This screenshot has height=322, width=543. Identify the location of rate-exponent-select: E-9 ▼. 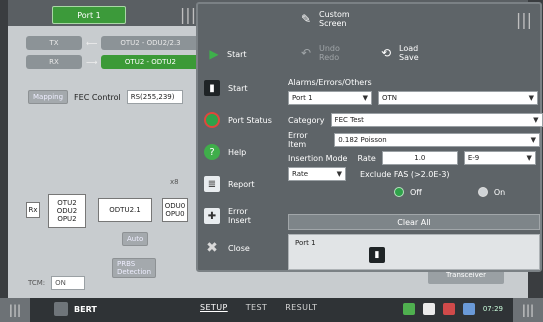
(499, 158).